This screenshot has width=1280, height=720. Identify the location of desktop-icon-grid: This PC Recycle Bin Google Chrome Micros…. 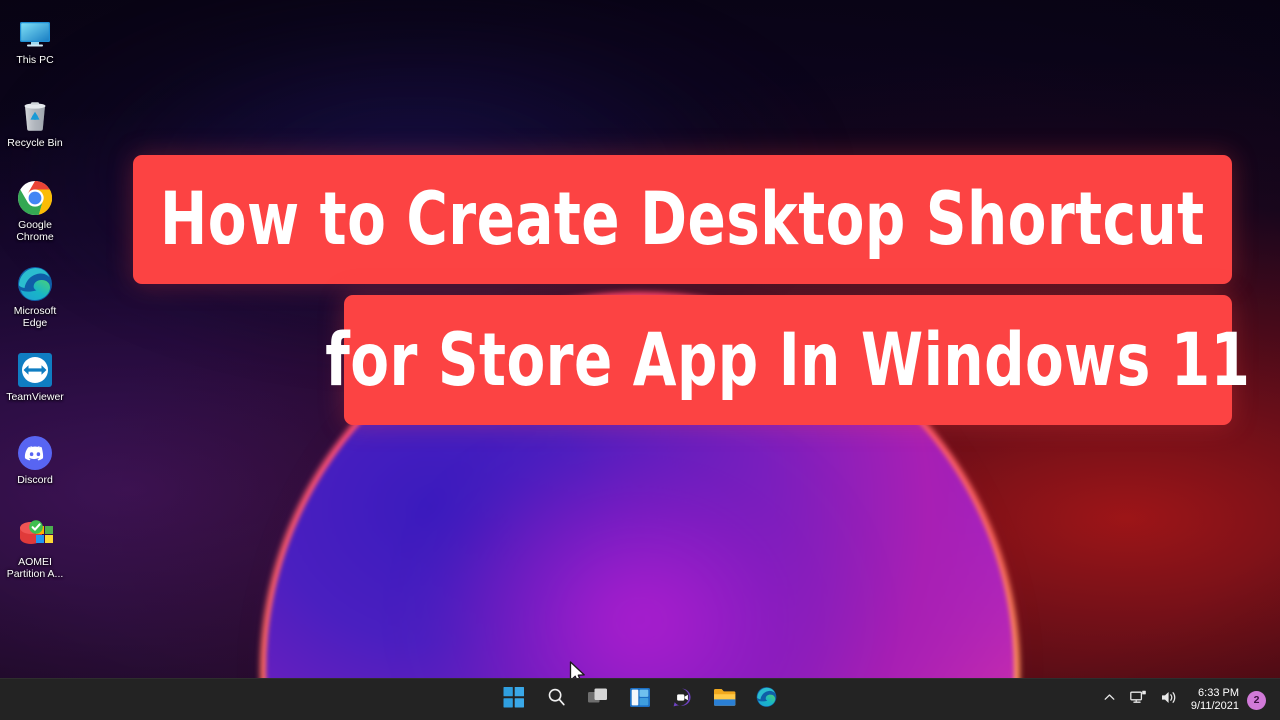
(35, 293).